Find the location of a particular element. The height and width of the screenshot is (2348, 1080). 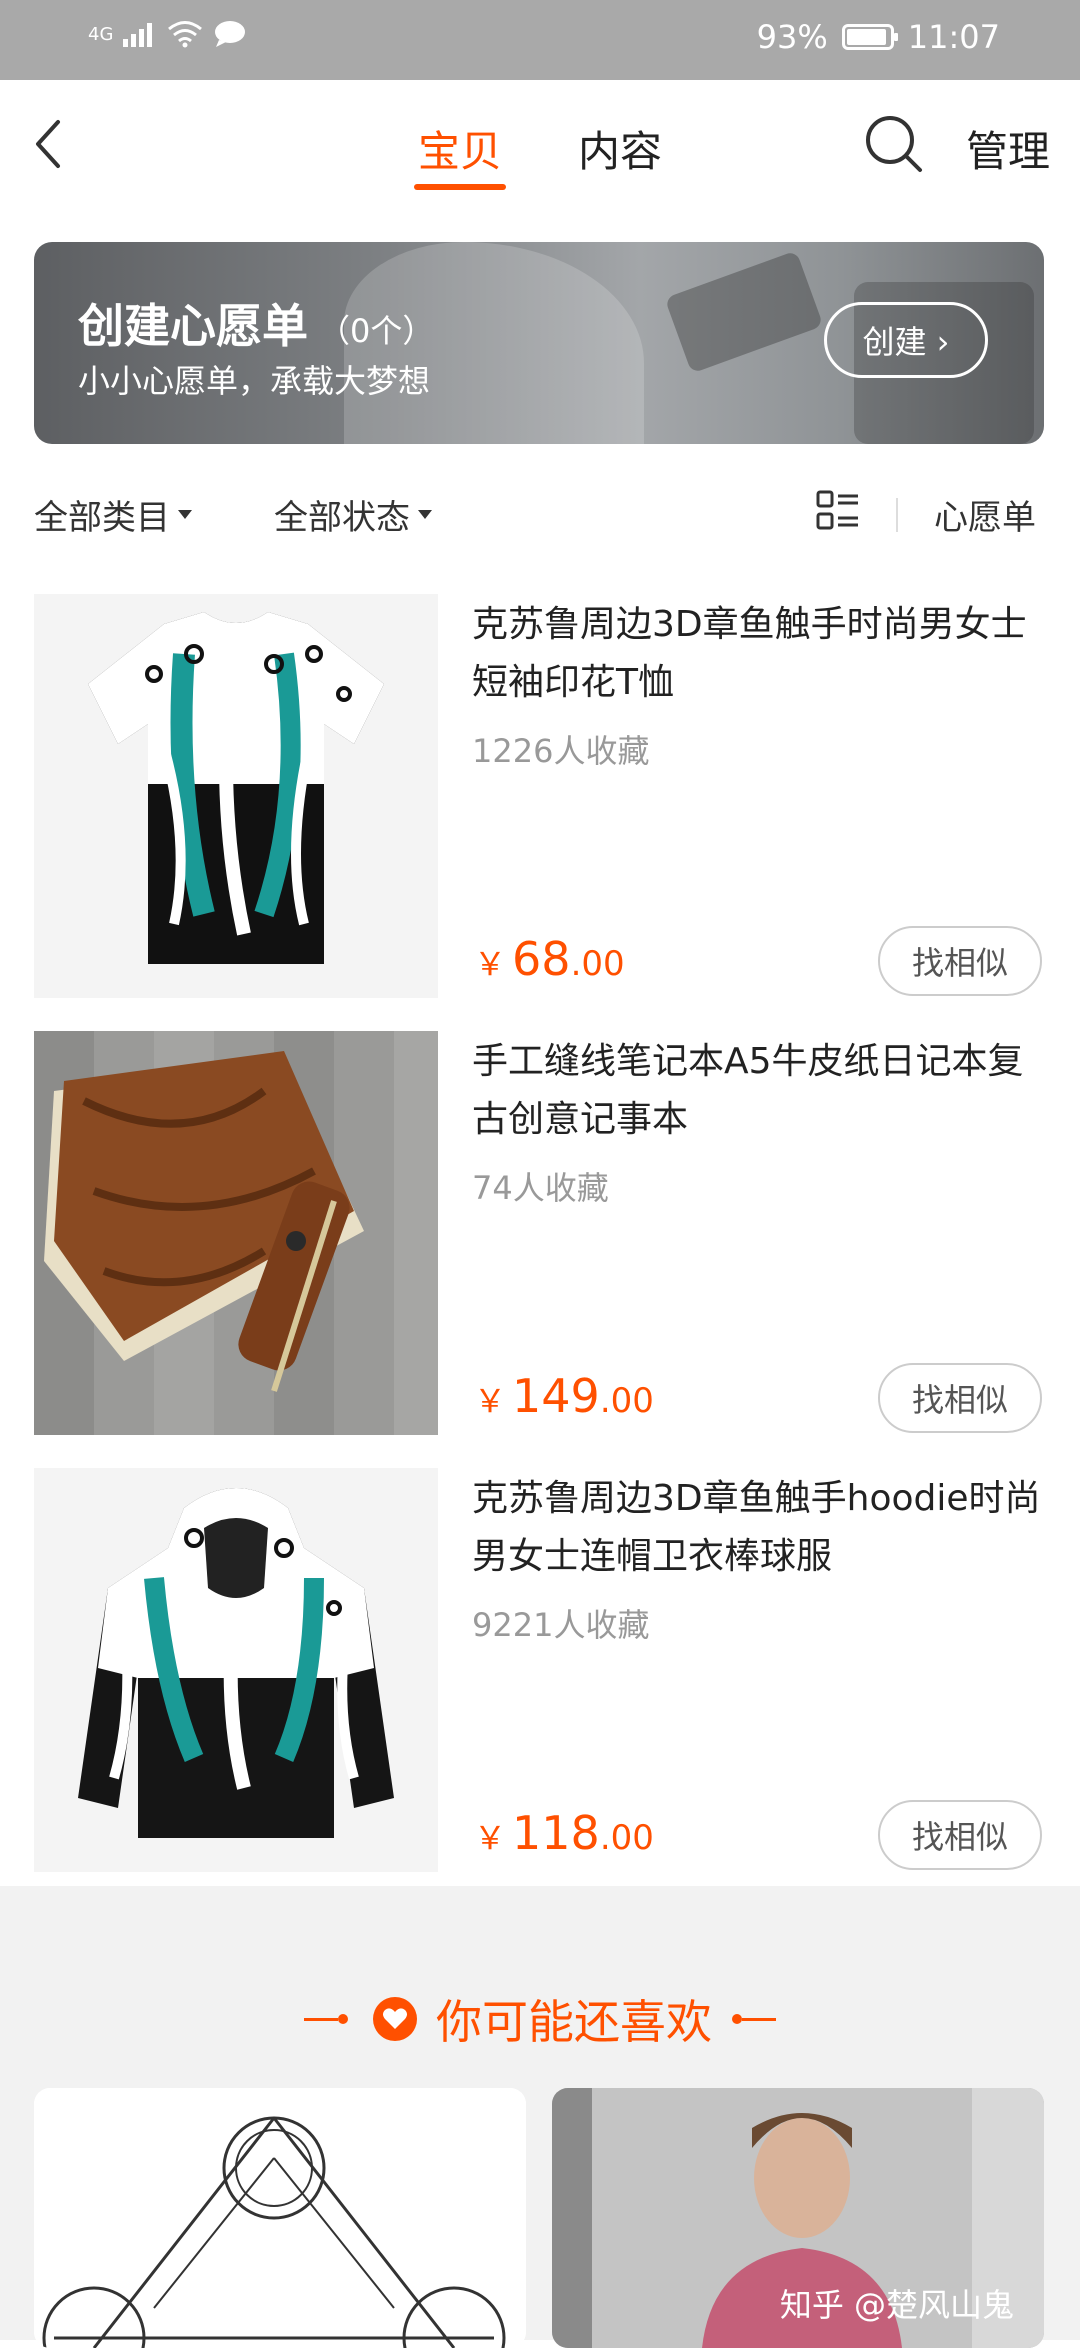

heart-icon is located at coordinates (395, 2019).